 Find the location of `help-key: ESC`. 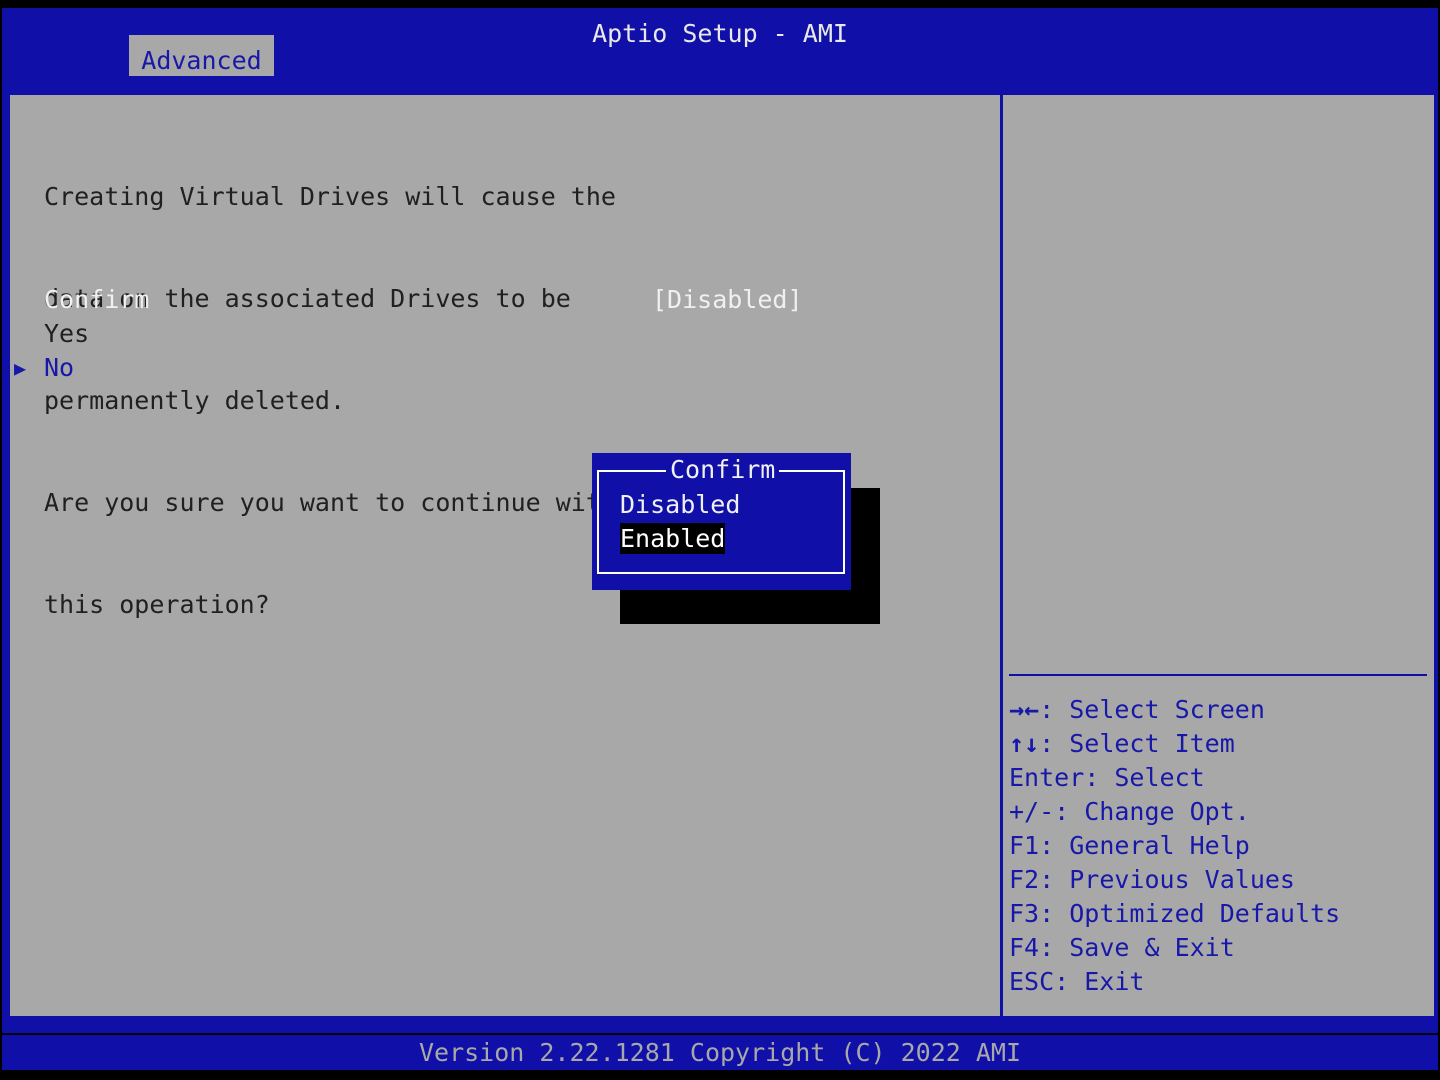

help-key: ESC is located at coordinates (1032, 981).